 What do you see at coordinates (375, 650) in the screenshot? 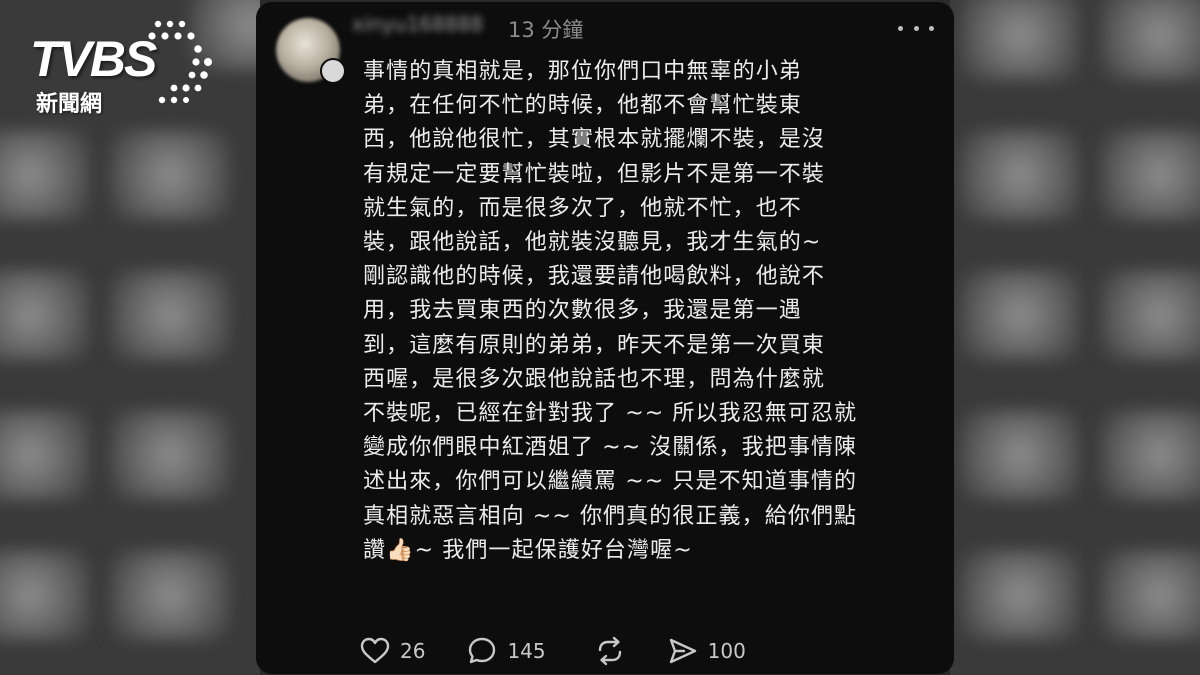
I see `heart-icon` at bounding box center [375, 650].